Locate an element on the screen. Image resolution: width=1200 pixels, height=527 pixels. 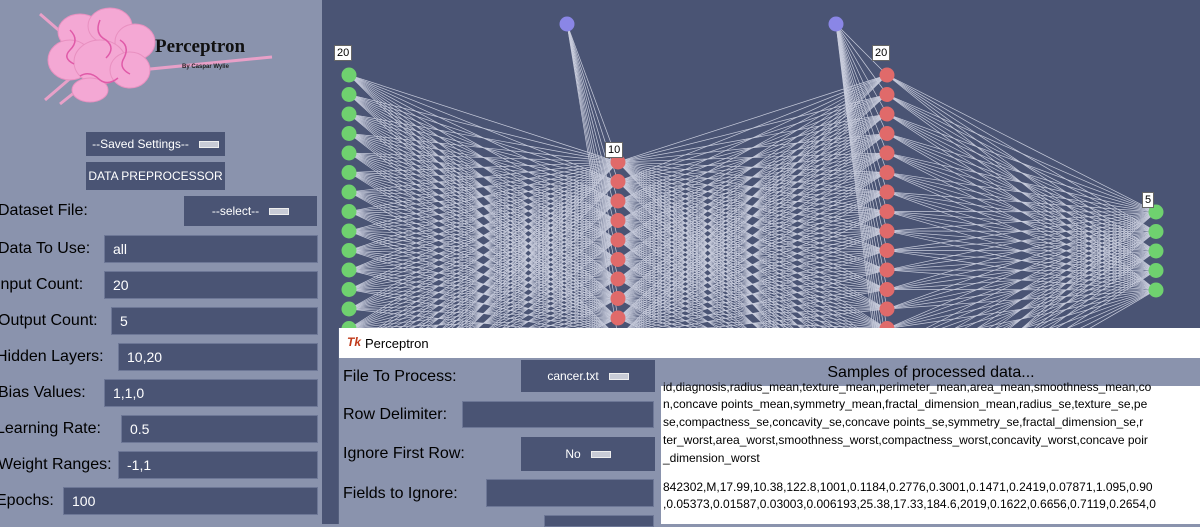
dataset-file-label: Dataset File: is located at coordinates (44, 210).